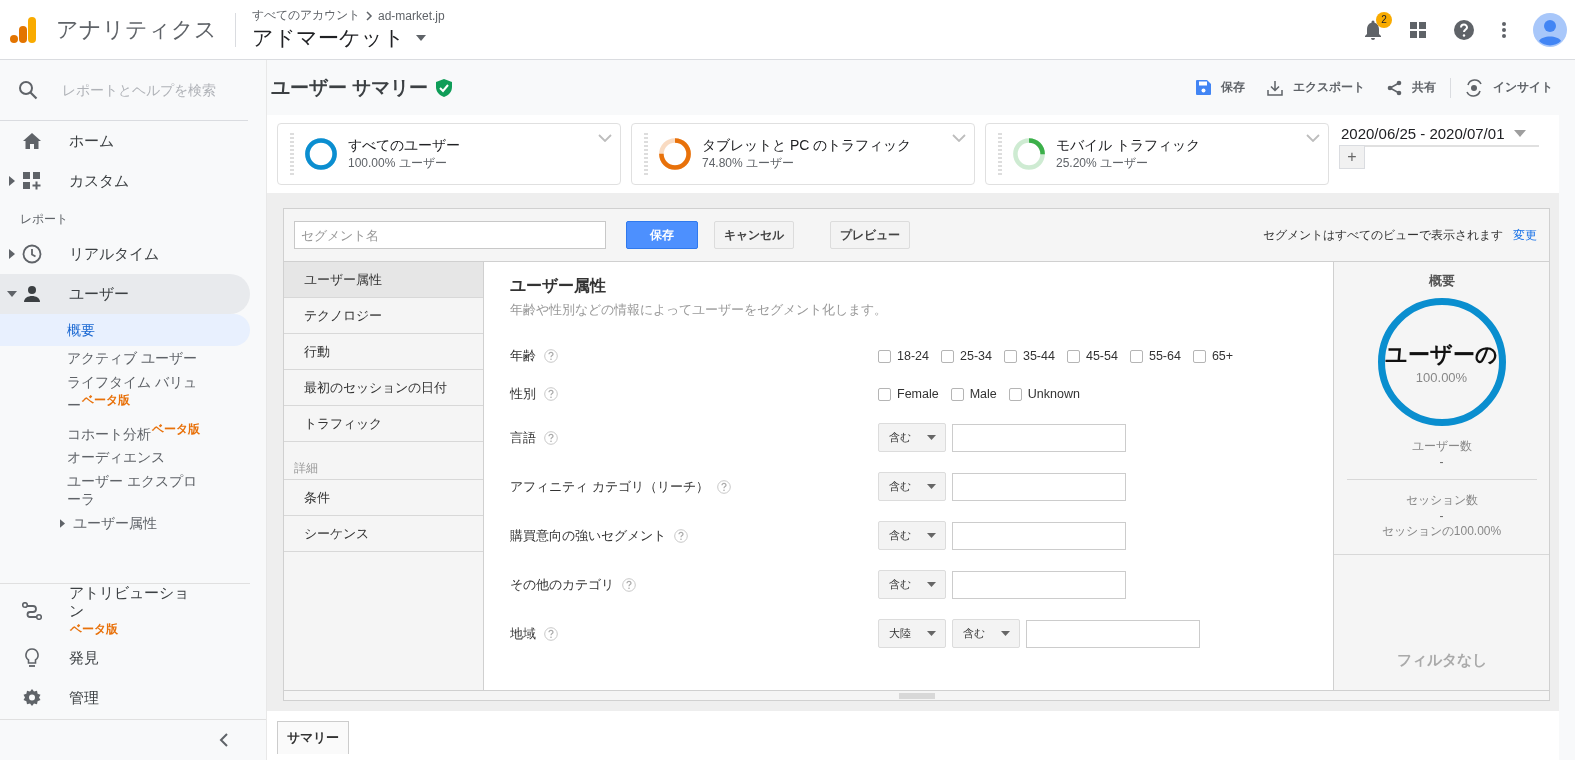 The width and height of the screenshot is (1575, 760). I want to click on page-title: ユーザー サマリー, so click(350, 87).